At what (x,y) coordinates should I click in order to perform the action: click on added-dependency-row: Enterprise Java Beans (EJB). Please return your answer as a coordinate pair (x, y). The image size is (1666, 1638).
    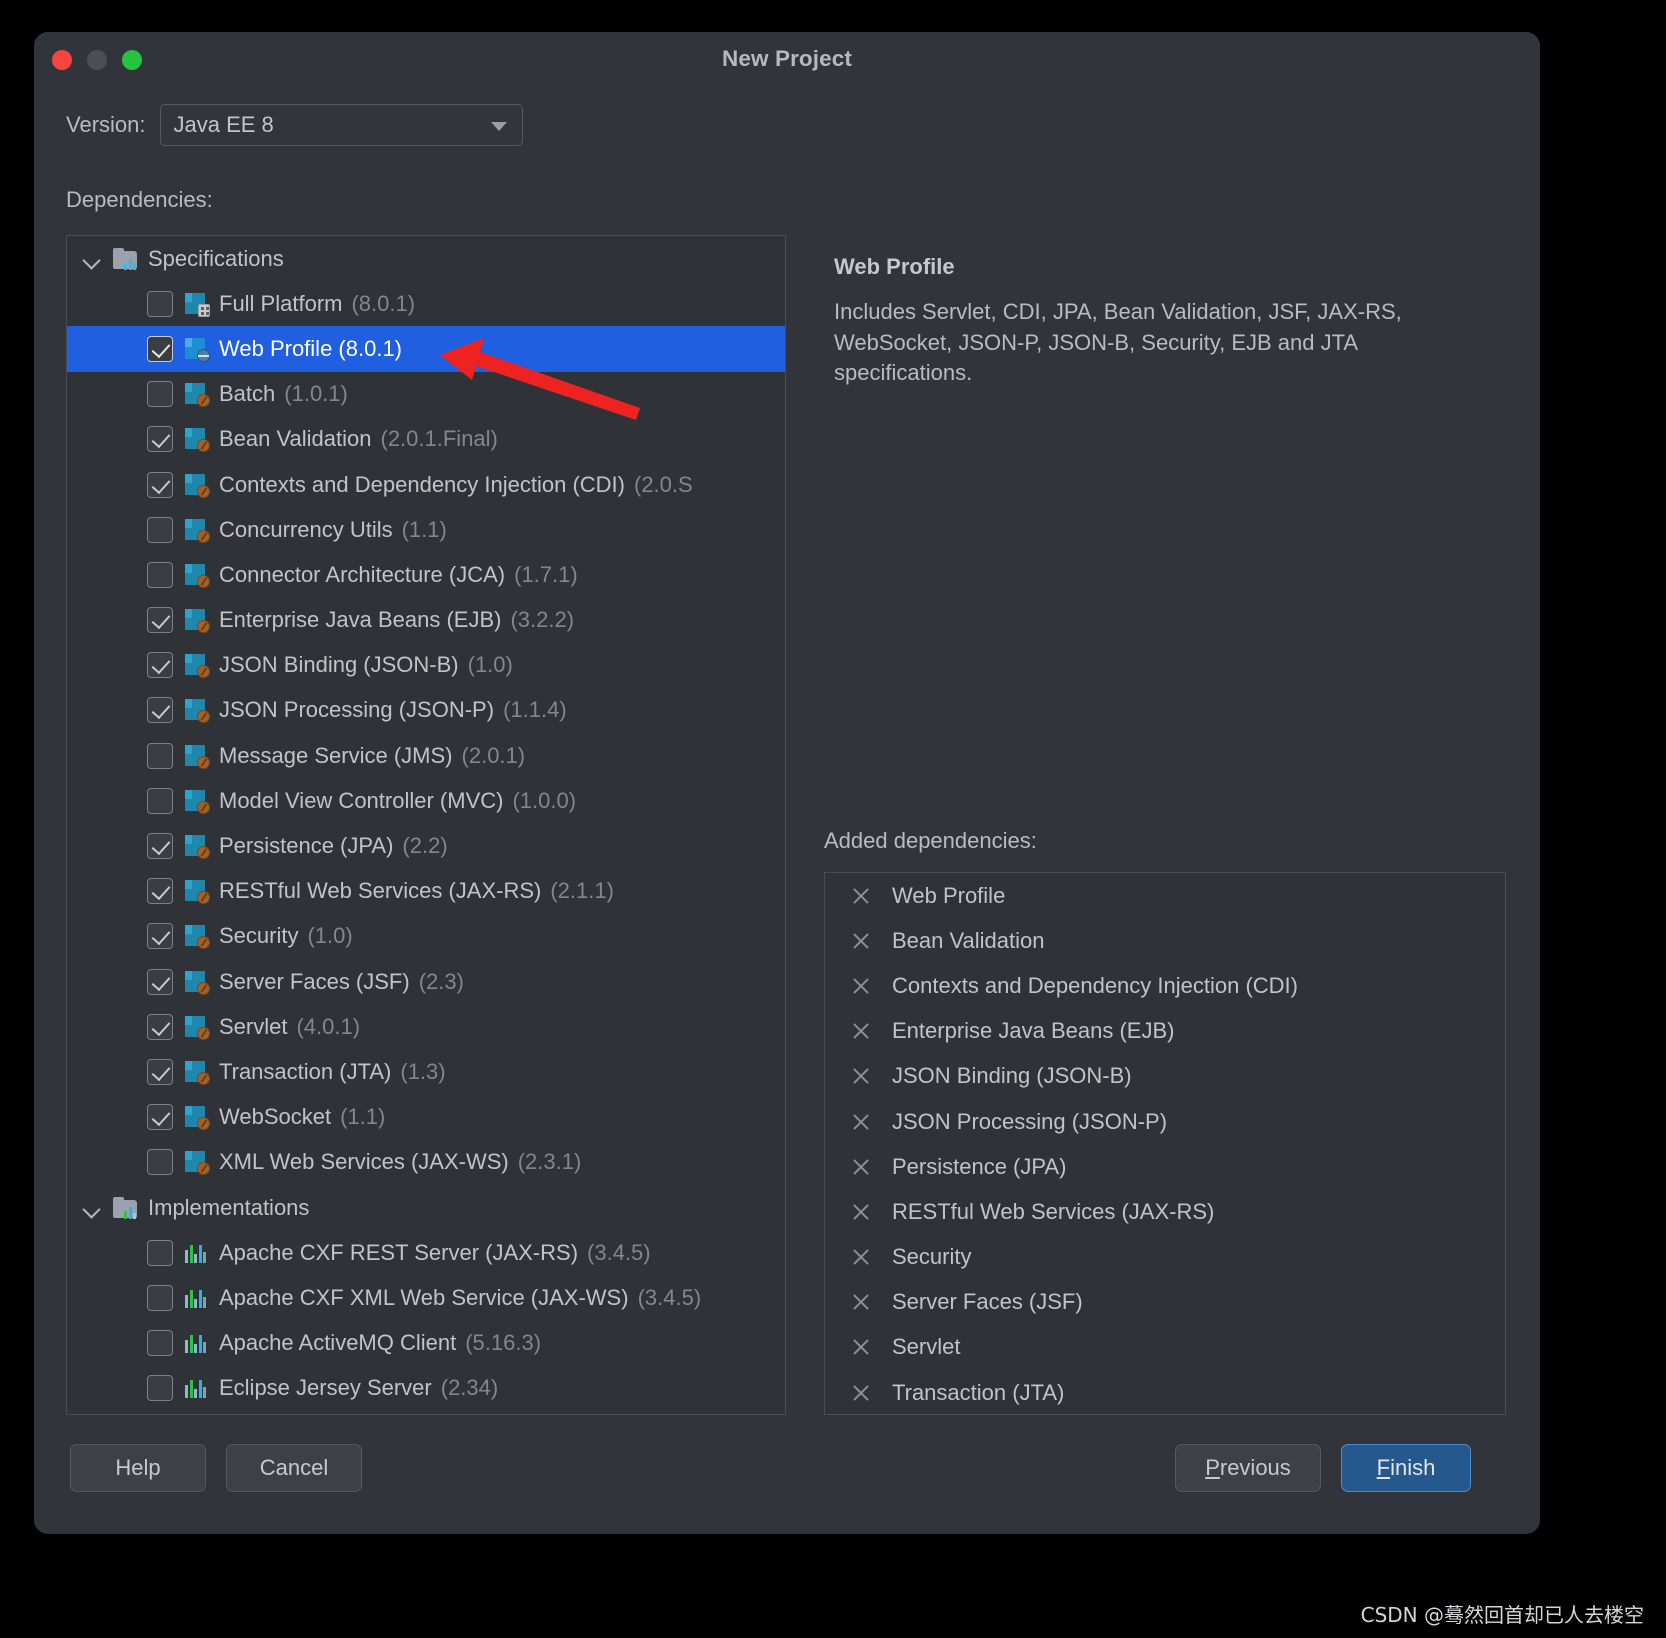
    Looking at the image, I should click on (1165, 1031).